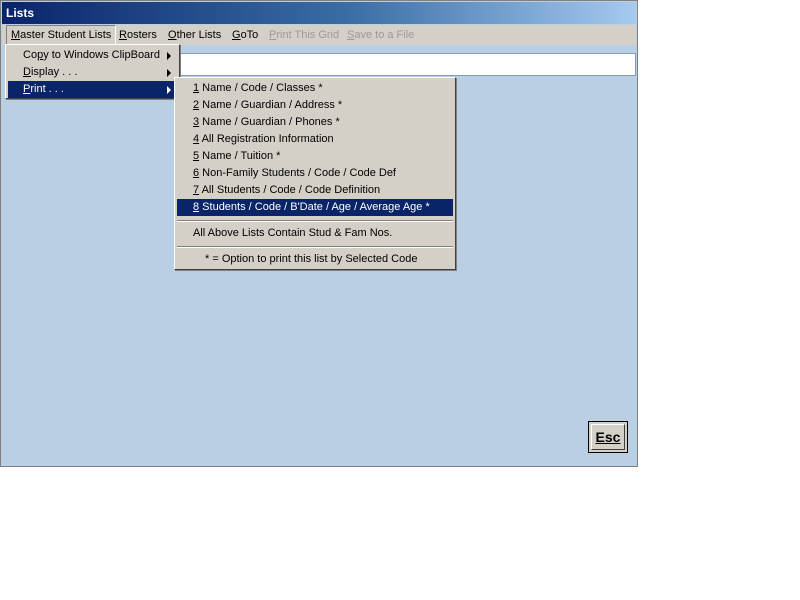  Describe the element at coordinates (319, 13) in the screenshot. I see `window-title: Lists` at that location.